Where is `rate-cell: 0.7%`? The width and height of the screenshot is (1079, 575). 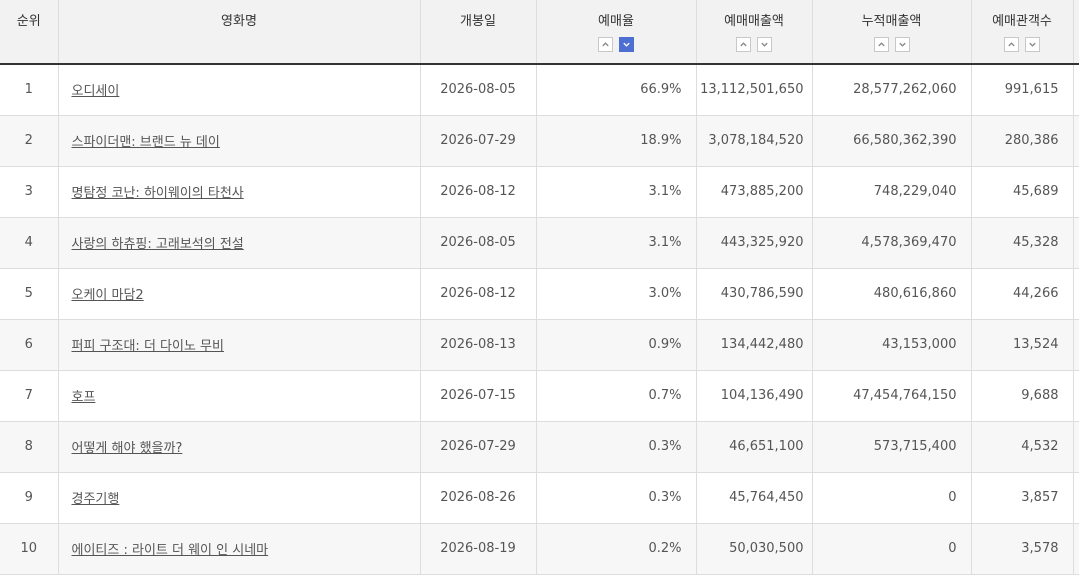 rate-cell: 0.7% is located at coordinates (616, 396).